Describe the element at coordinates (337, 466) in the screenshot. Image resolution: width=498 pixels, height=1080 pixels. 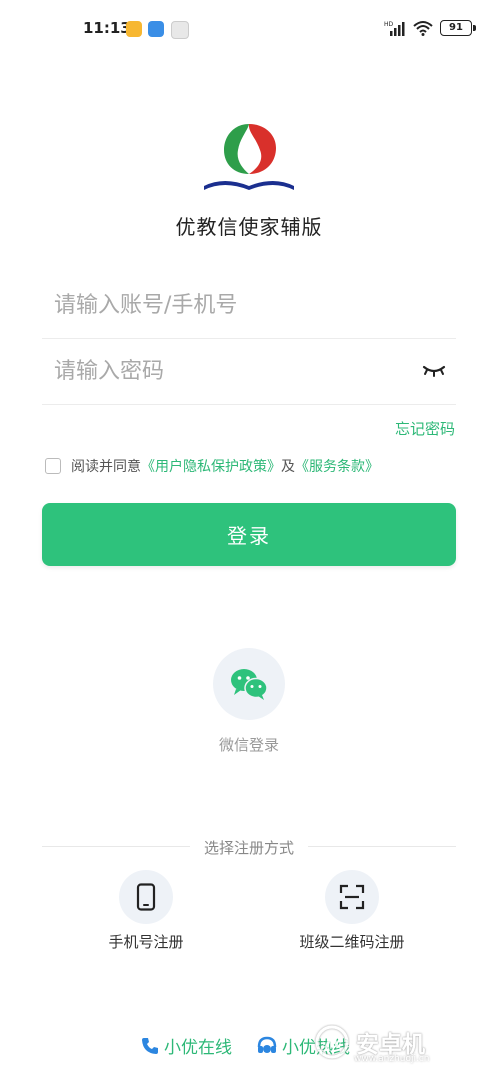
I see `terms-of-service-link: 《服务条款》` at that location.